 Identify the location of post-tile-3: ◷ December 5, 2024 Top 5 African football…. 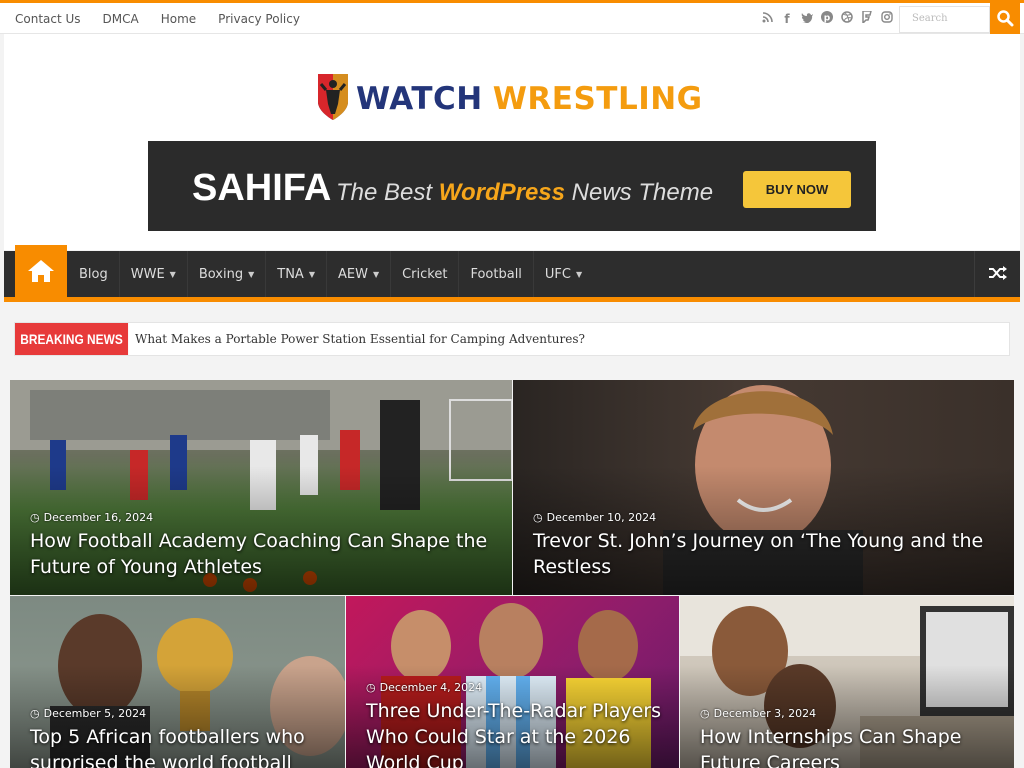
(177, 682).